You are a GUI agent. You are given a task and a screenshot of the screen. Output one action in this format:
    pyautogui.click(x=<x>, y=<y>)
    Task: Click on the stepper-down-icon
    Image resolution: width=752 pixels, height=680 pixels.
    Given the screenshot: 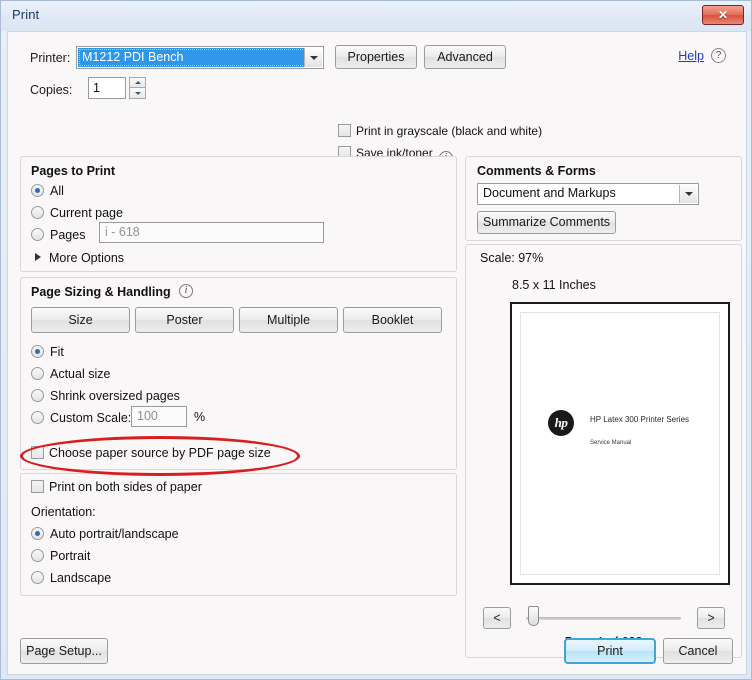 What is the action you would take?
    pyautogui.click(x=137, y=93)
    